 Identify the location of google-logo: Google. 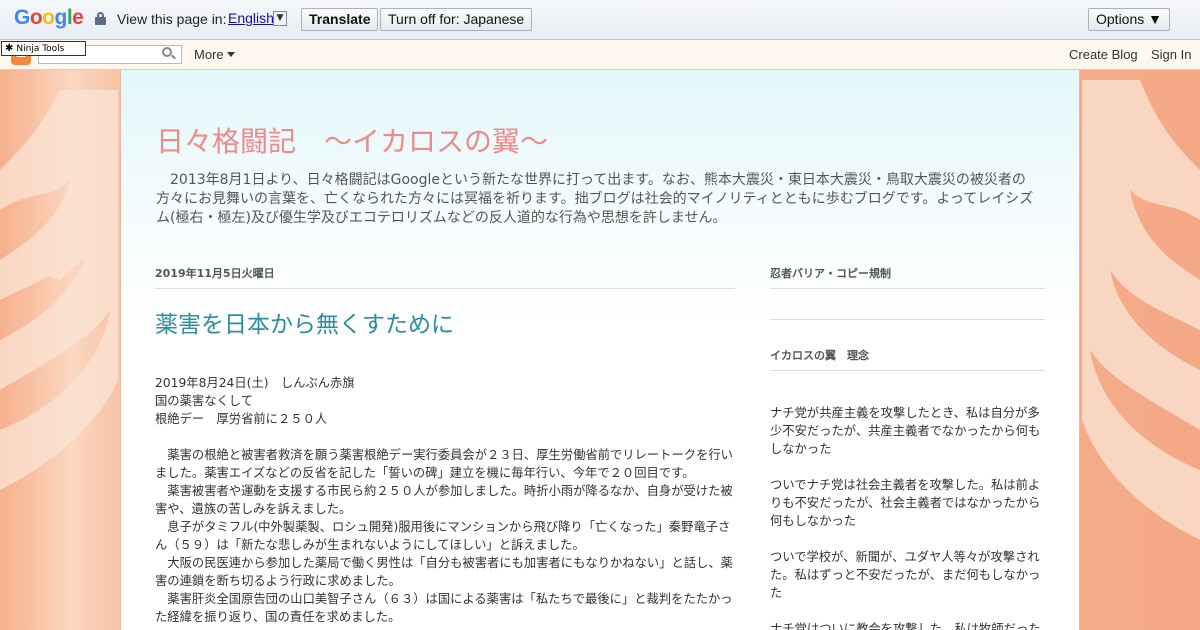
(49, 18).